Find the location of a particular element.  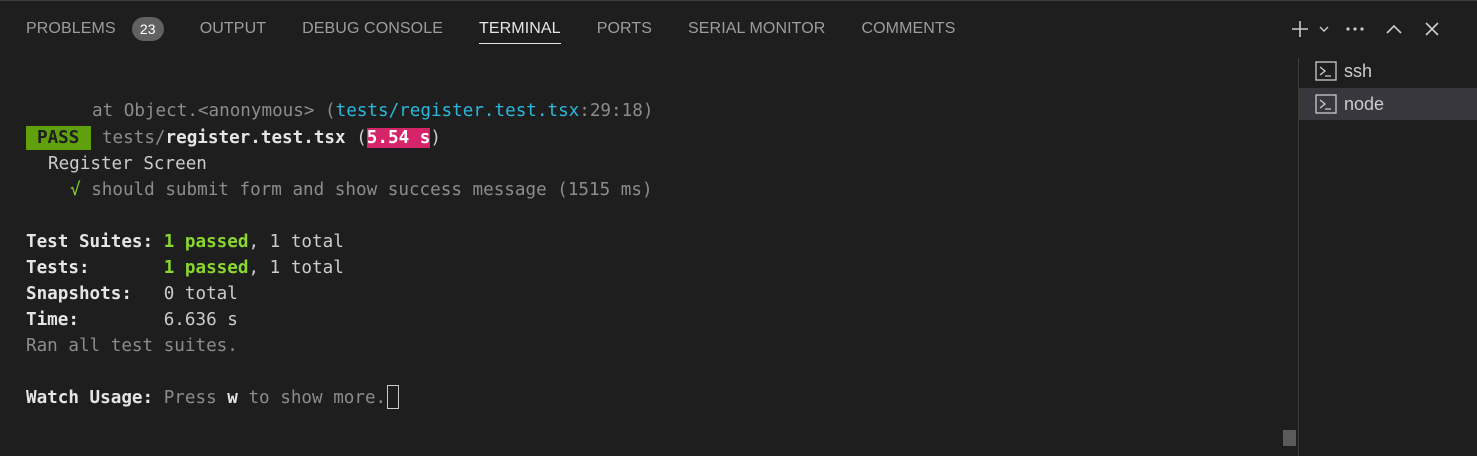

test-dir: tests/ is located at coordinates (133, 138).